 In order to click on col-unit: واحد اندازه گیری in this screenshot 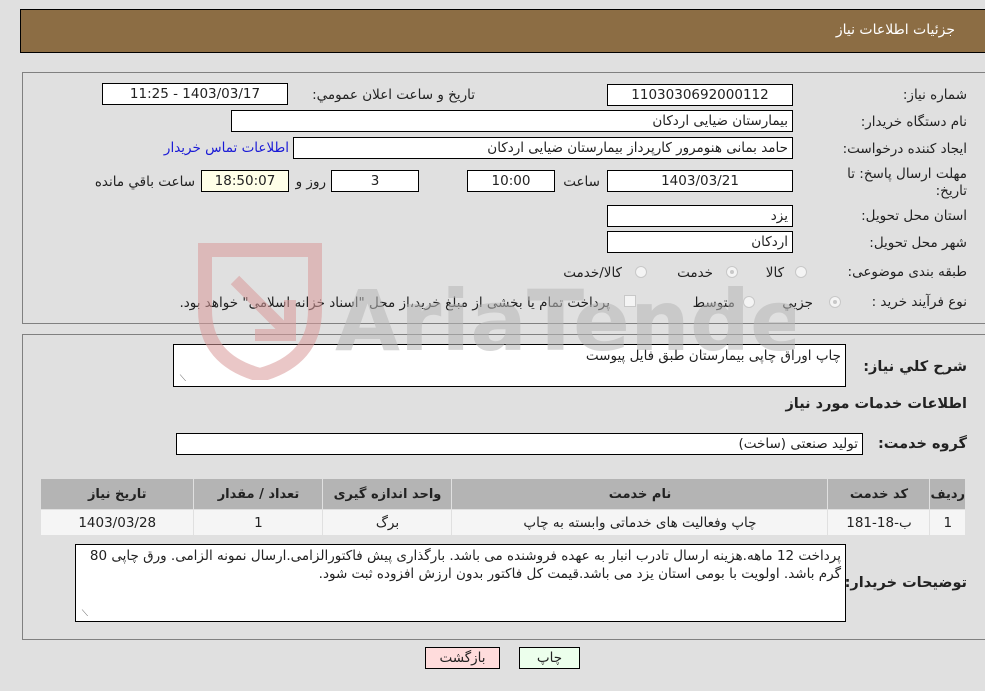, I will do `click(387, 494)`.